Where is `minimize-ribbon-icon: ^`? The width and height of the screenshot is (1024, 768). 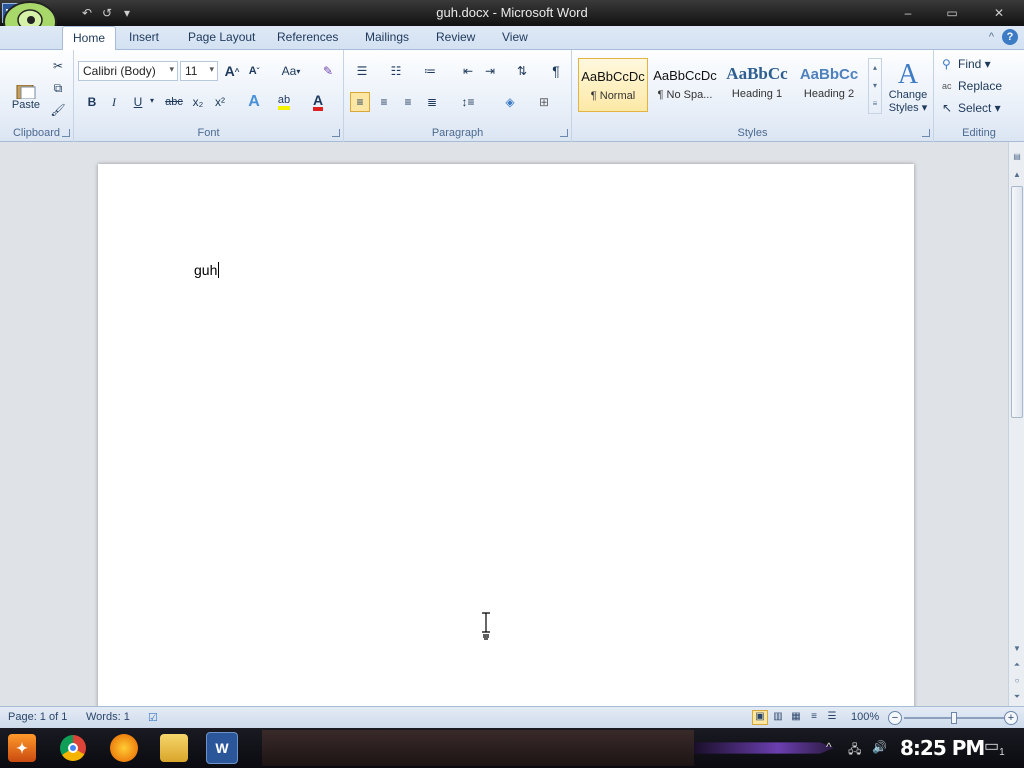
minimize-ribbon-icon: ^ is located at coordinates (991, 37).